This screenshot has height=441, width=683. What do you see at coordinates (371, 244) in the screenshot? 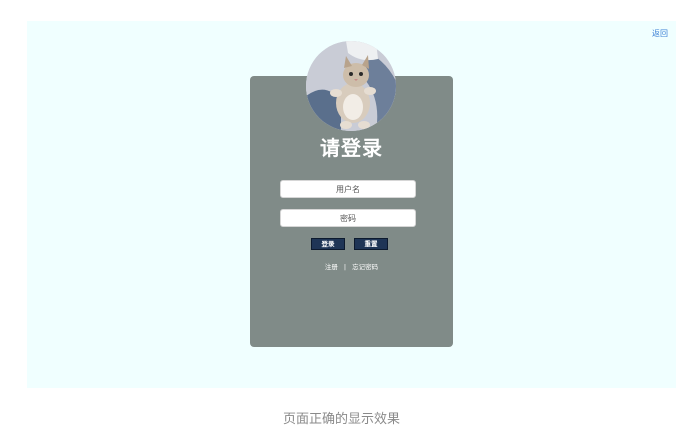
I see `reset-button: 重置` at bounding box center [371, 244].